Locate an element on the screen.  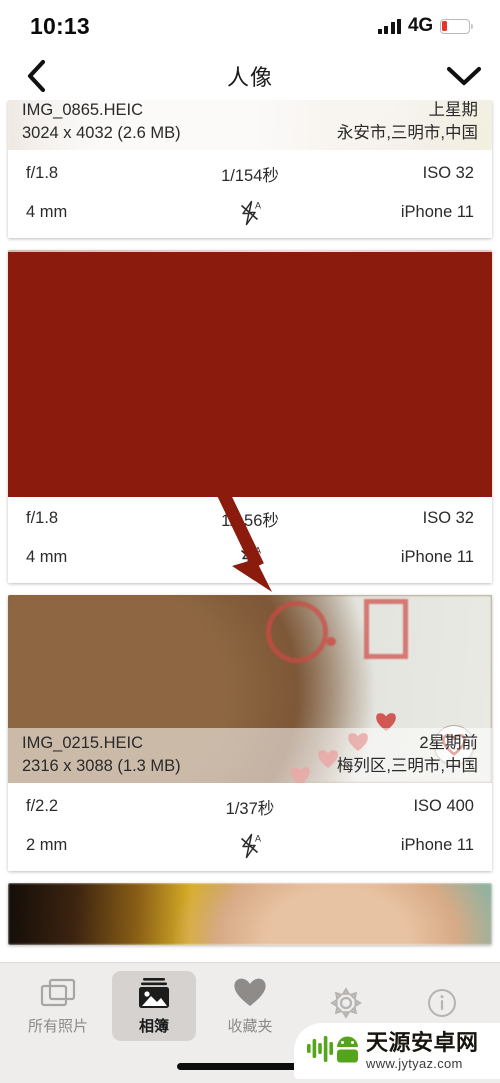
exif-shutter: 1/37秒 is located at coordinates (250, 808).